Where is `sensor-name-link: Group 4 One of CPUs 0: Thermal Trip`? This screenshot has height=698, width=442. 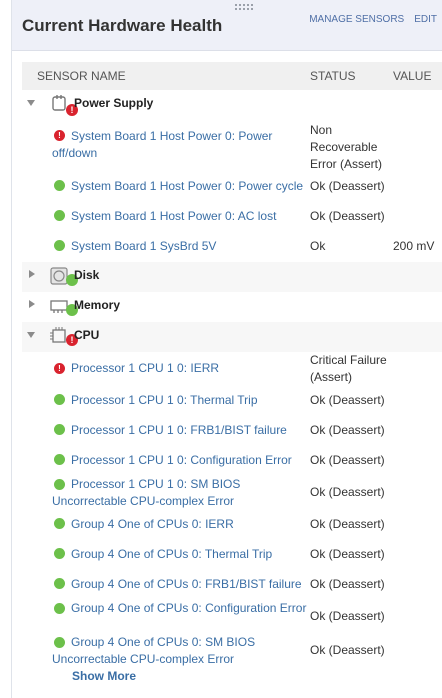
sensor-name-link: Group 4 One of CPUs 0: Thermal Trip is located at coordinates (180, 554).